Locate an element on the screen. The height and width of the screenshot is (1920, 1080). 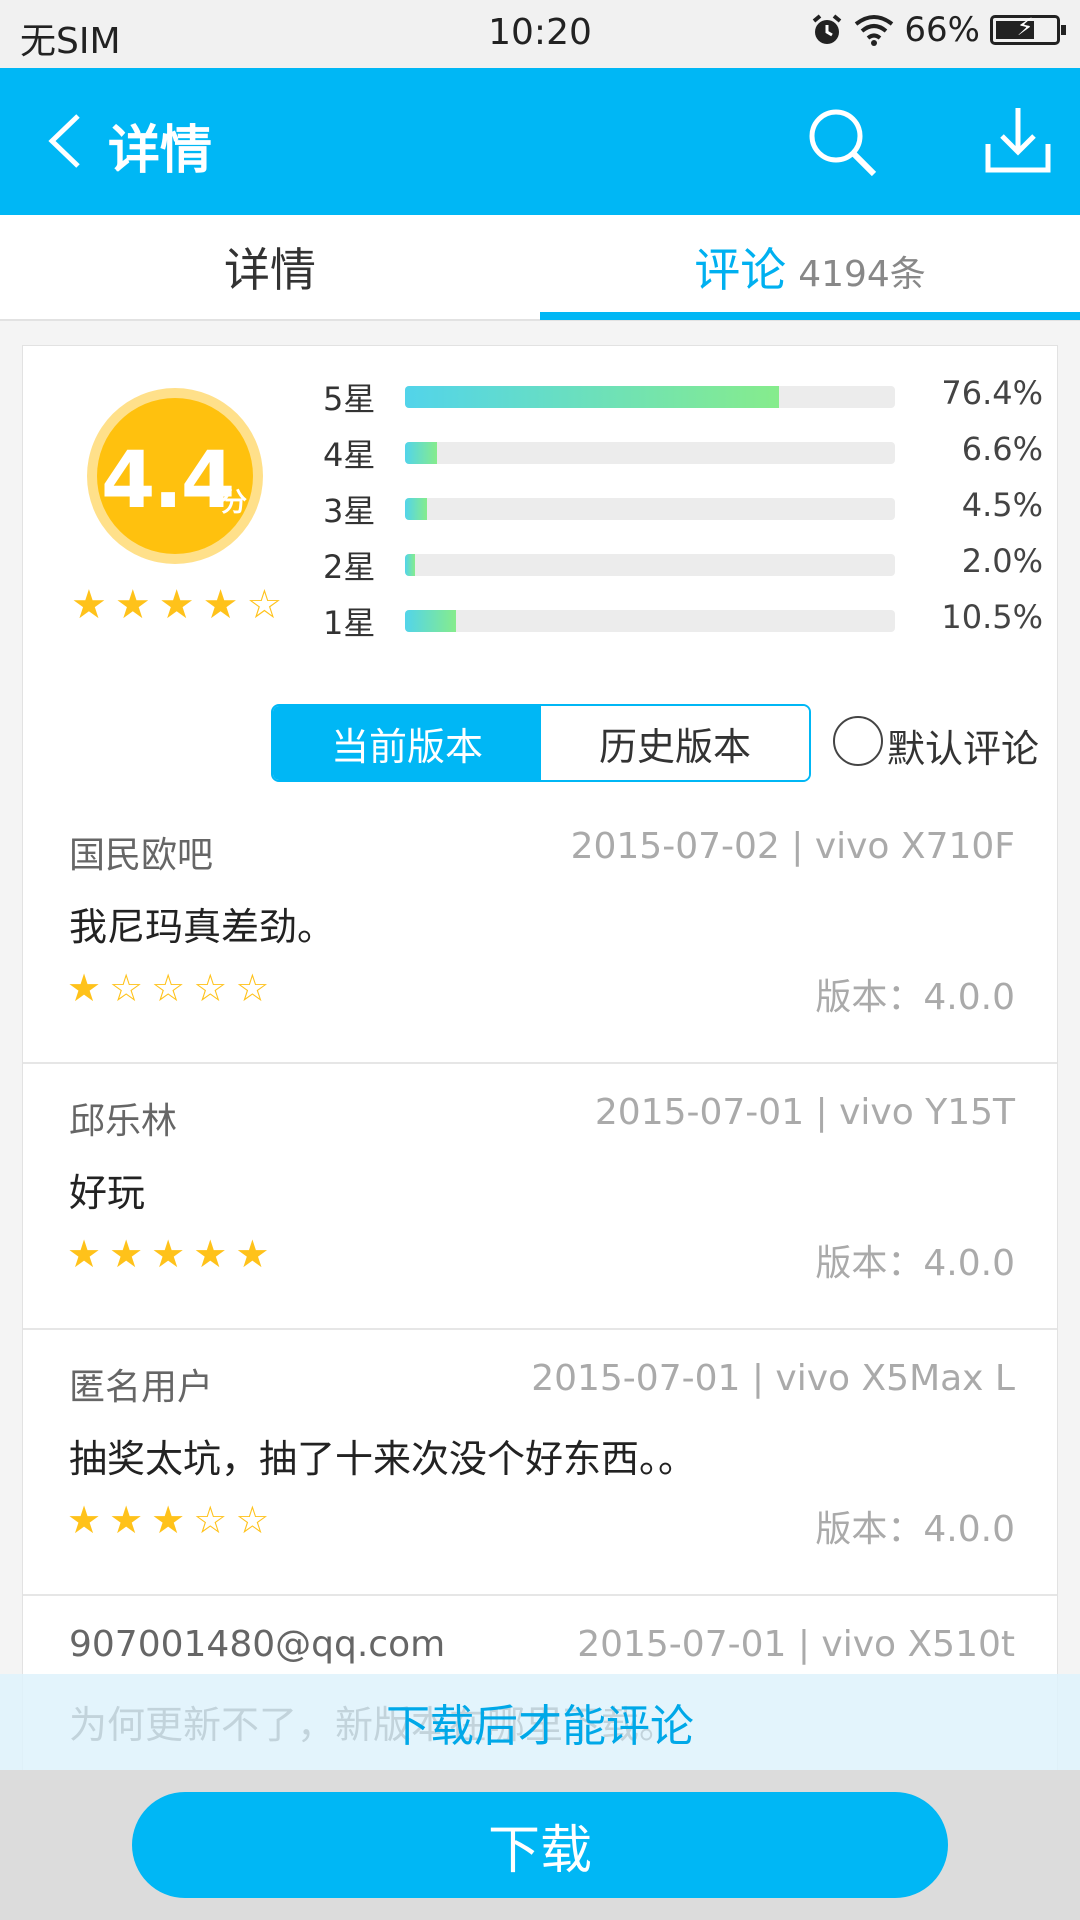
review-meta: 2015-07-01 | vivo X5Max L is located at coordinates (773, 1378).